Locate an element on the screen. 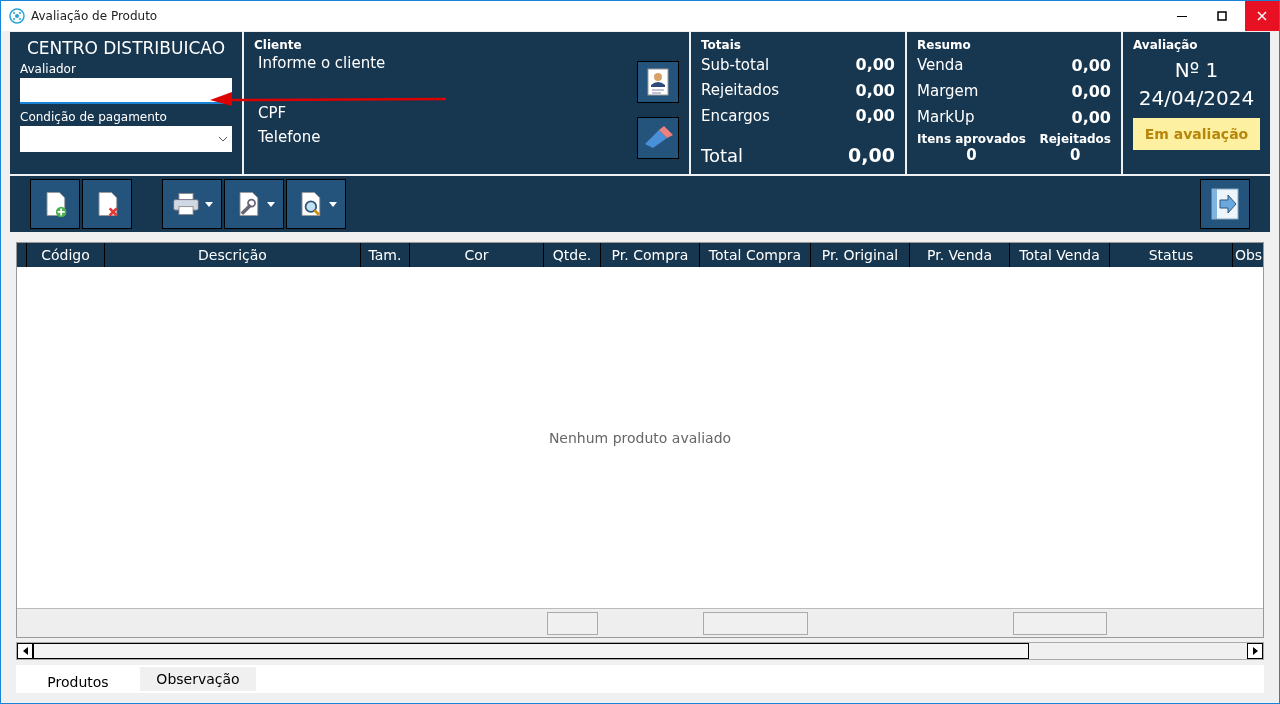 The width and height of the screenshot is (1280, 704). close-icon is located at coordinates (1262, 16).